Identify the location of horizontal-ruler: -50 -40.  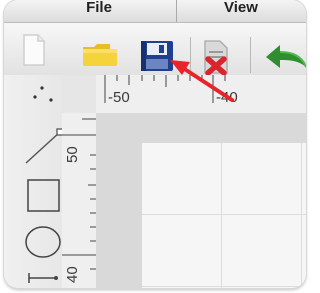
(184, 94).